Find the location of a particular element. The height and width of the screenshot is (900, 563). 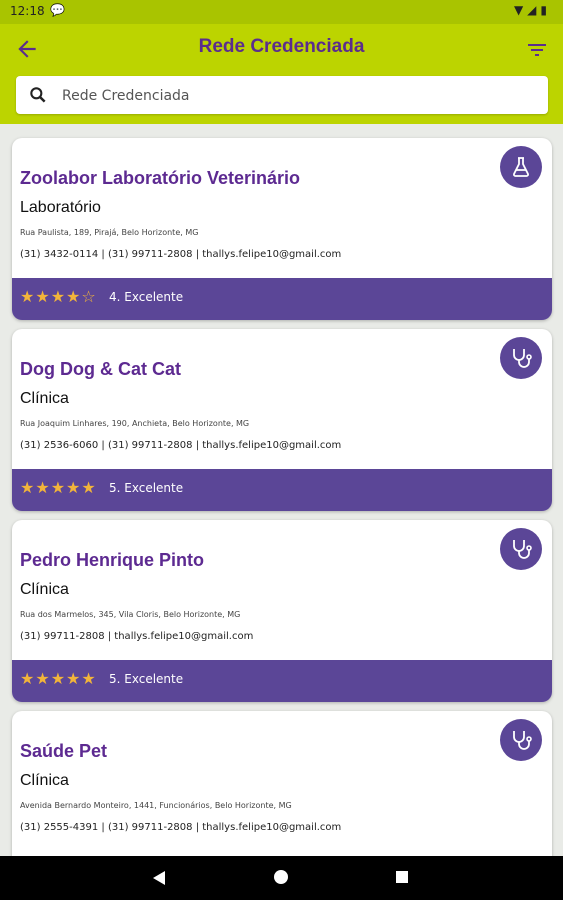

star-rating: ★★★★☆ is located at coordinates (58, 296).